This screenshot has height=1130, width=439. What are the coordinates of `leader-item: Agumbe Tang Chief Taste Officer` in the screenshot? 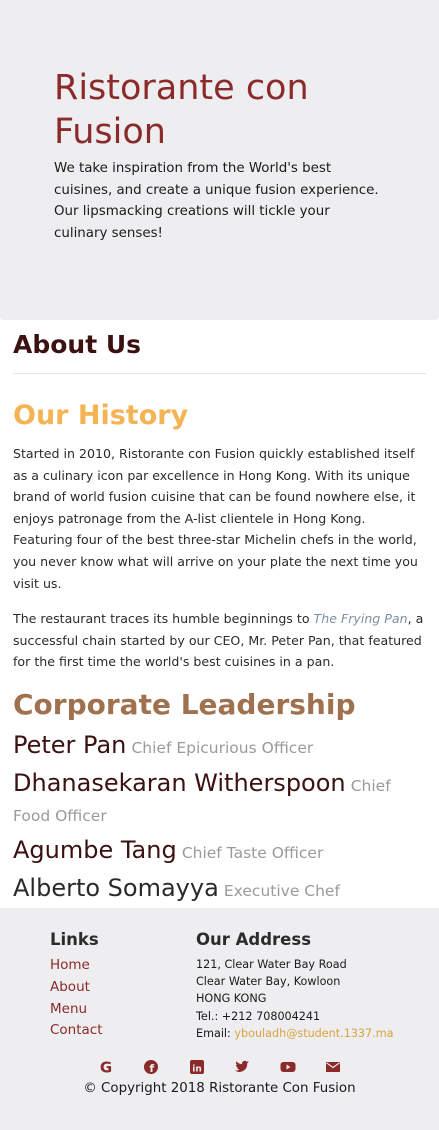 It's located at (221, 850).